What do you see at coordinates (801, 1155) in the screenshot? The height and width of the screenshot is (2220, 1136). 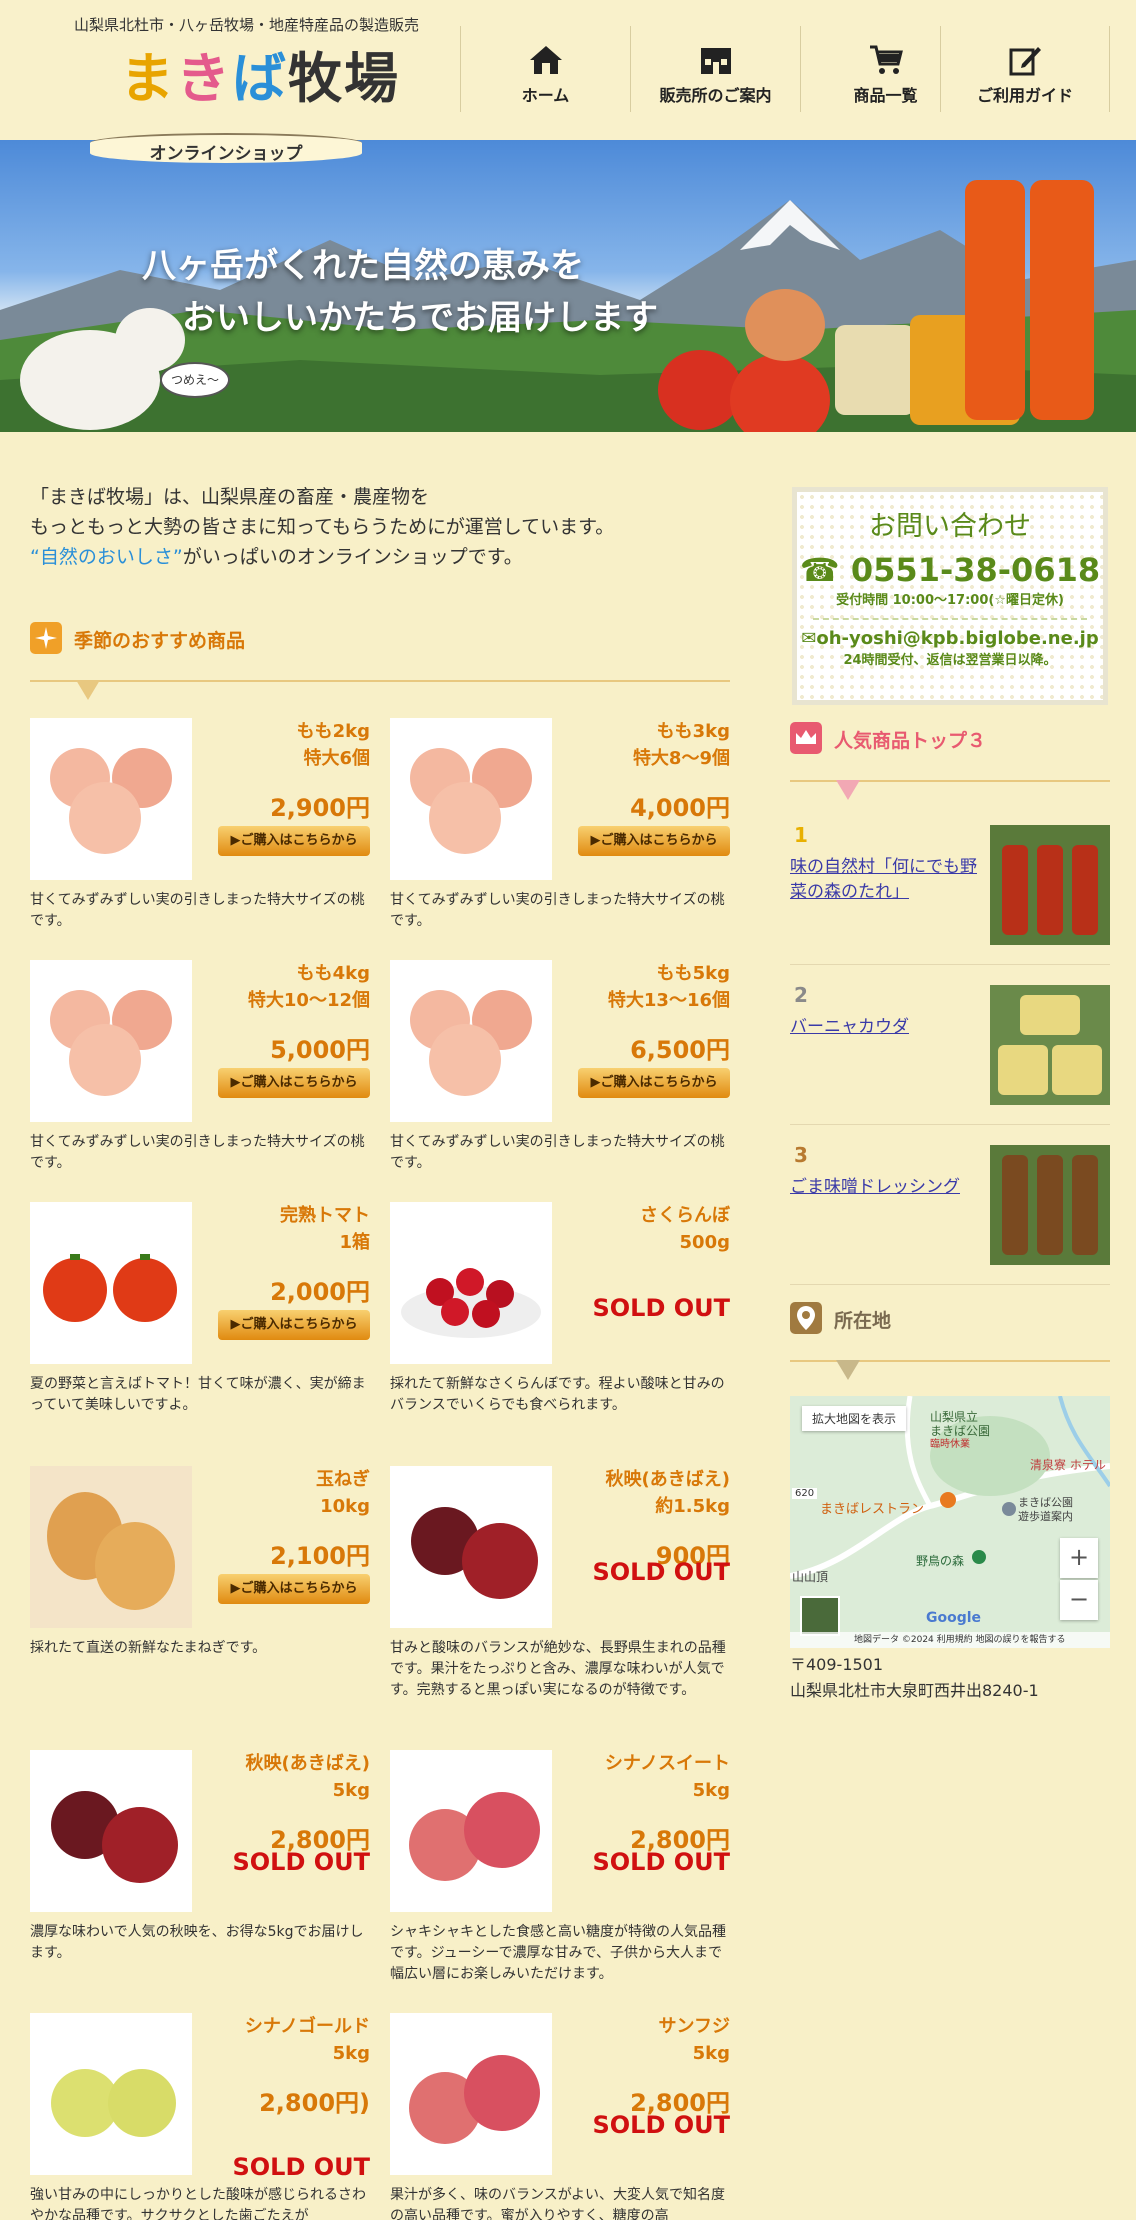 I see `rank-3-medal-icon: 3` at bounding box center [801, 1155].